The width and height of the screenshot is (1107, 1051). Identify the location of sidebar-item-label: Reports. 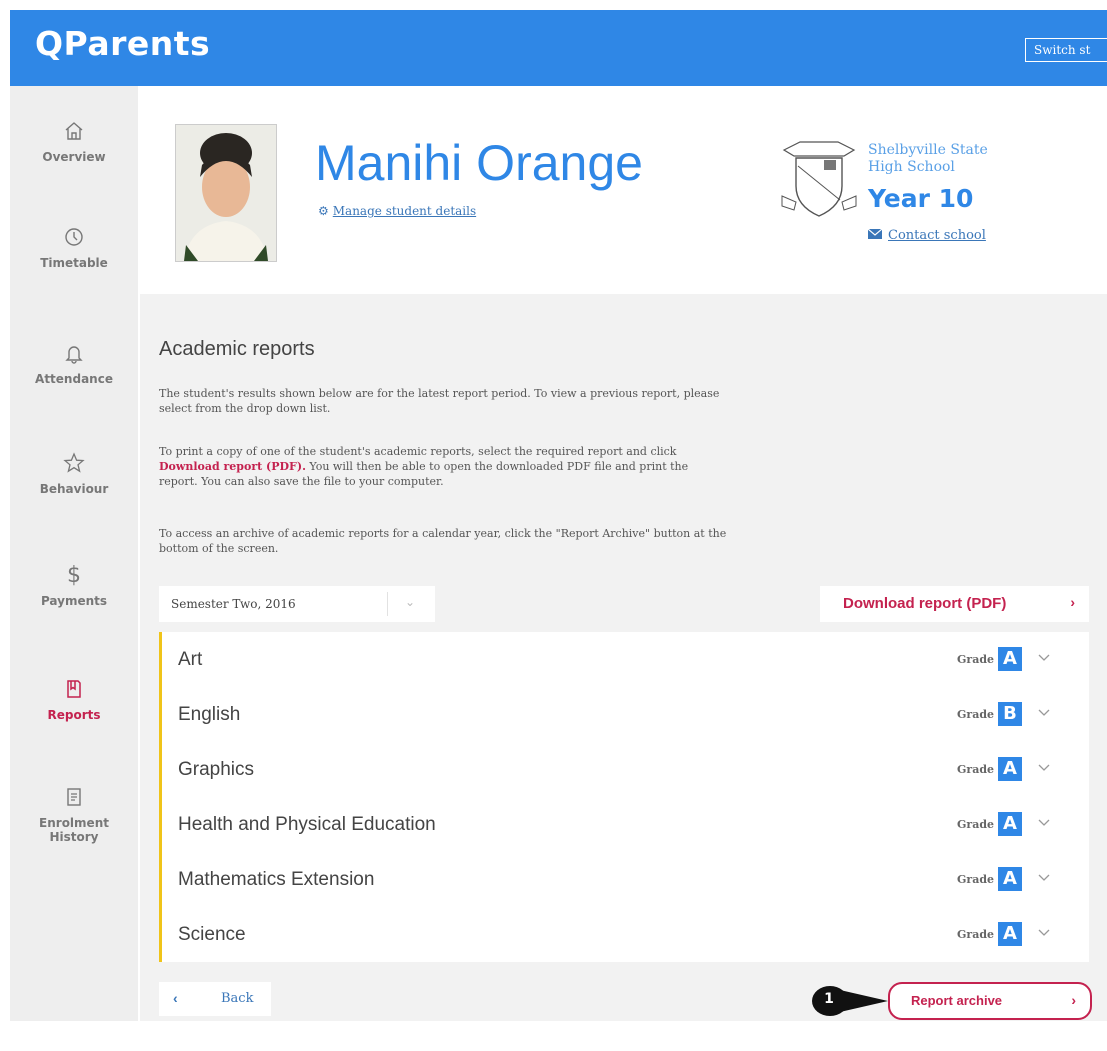
(74, 715).